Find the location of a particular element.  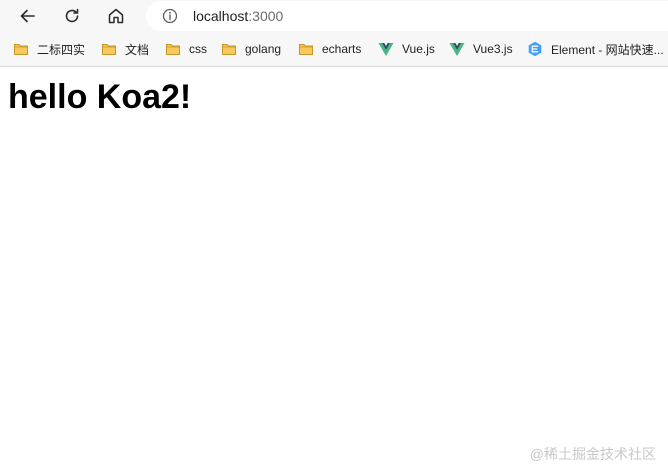

url-text: localhost:3000 is located at coordinates (238, 16).